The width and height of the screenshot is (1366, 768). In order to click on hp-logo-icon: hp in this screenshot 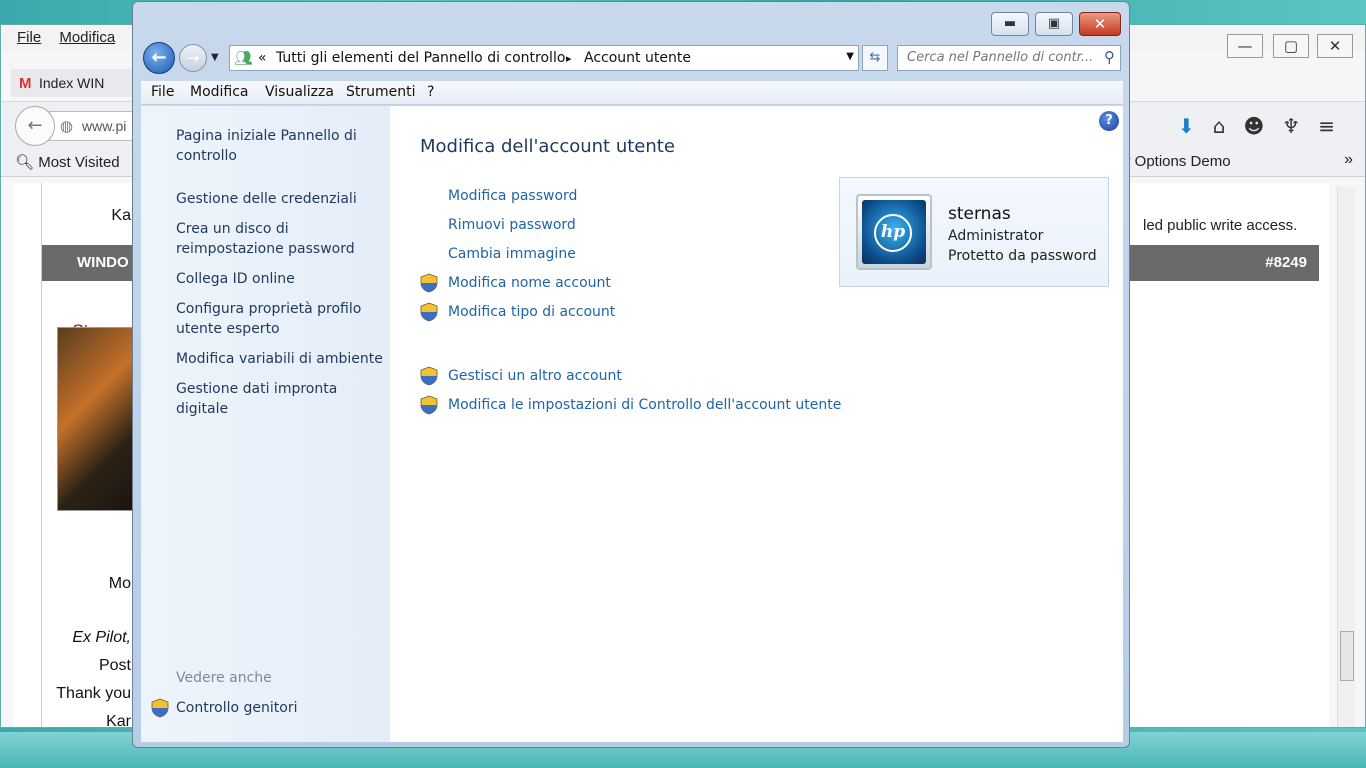, I will do `click(893, 233)`.